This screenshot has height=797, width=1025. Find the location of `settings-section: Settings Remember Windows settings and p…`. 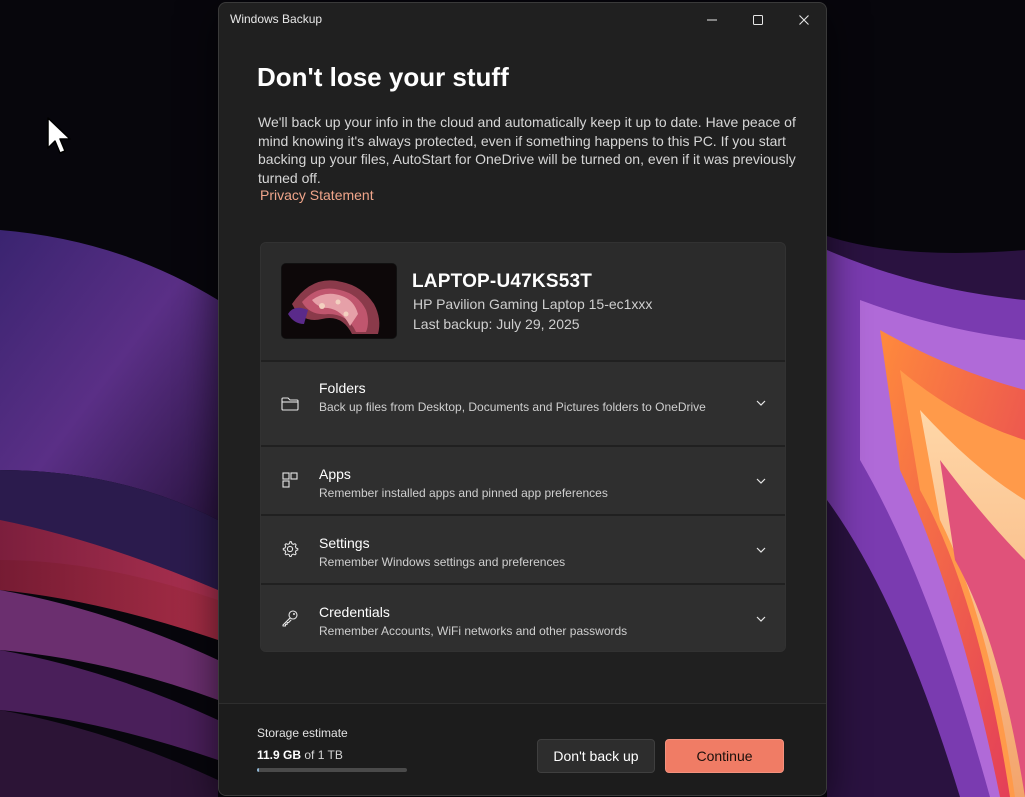

settings-section: Settings Remember Windows settings and p… is located at coordinates (523, 549).